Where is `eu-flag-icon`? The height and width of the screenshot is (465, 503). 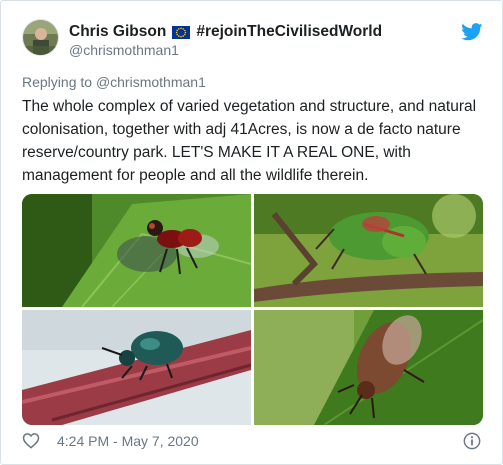 eu-flag-icon is located at coordinates (181, 32).